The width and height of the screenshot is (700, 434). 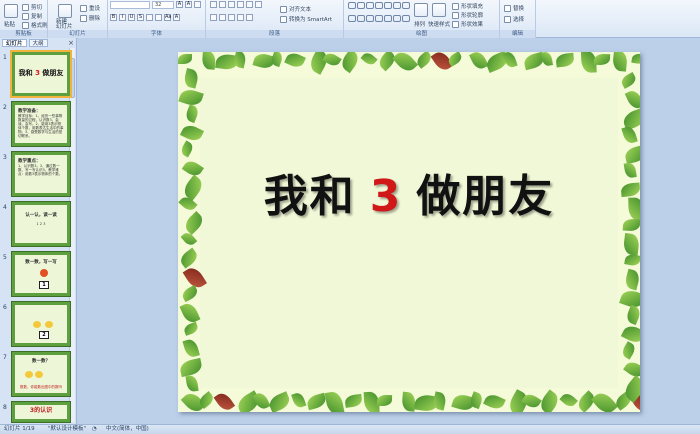 What do you see at coordinates (71, 43) in the screenshot?
I see `close-icon: ×` at bounding box center [71, 43].